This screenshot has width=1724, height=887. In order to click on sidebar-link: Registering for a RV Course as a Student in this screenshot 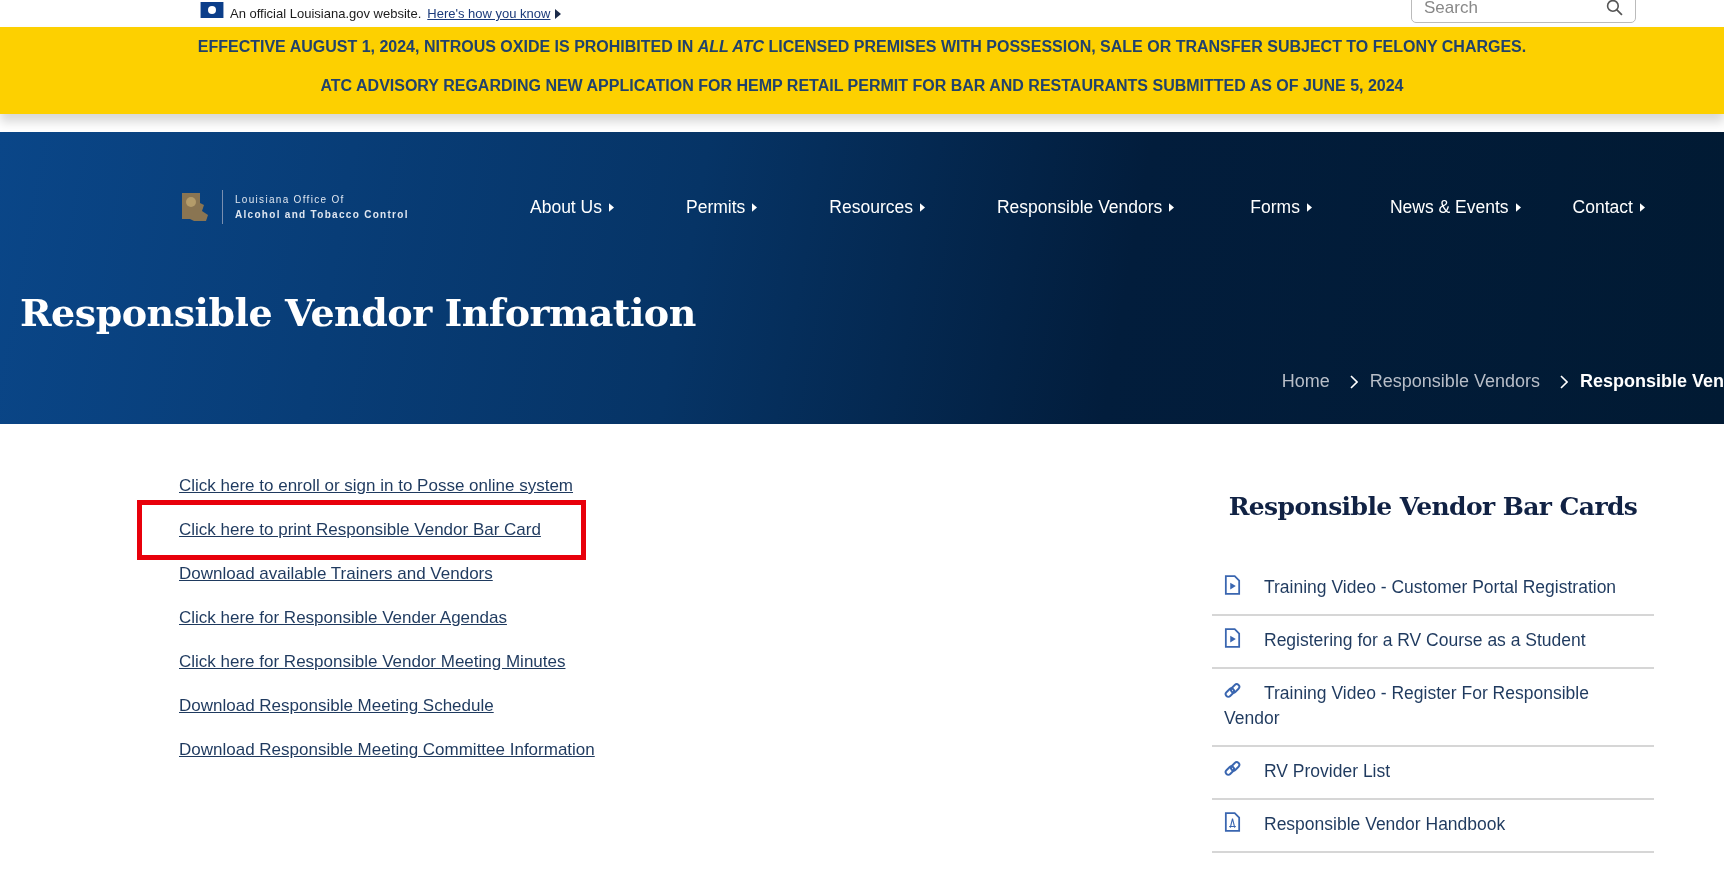, I will do `click(1433, 640)`.